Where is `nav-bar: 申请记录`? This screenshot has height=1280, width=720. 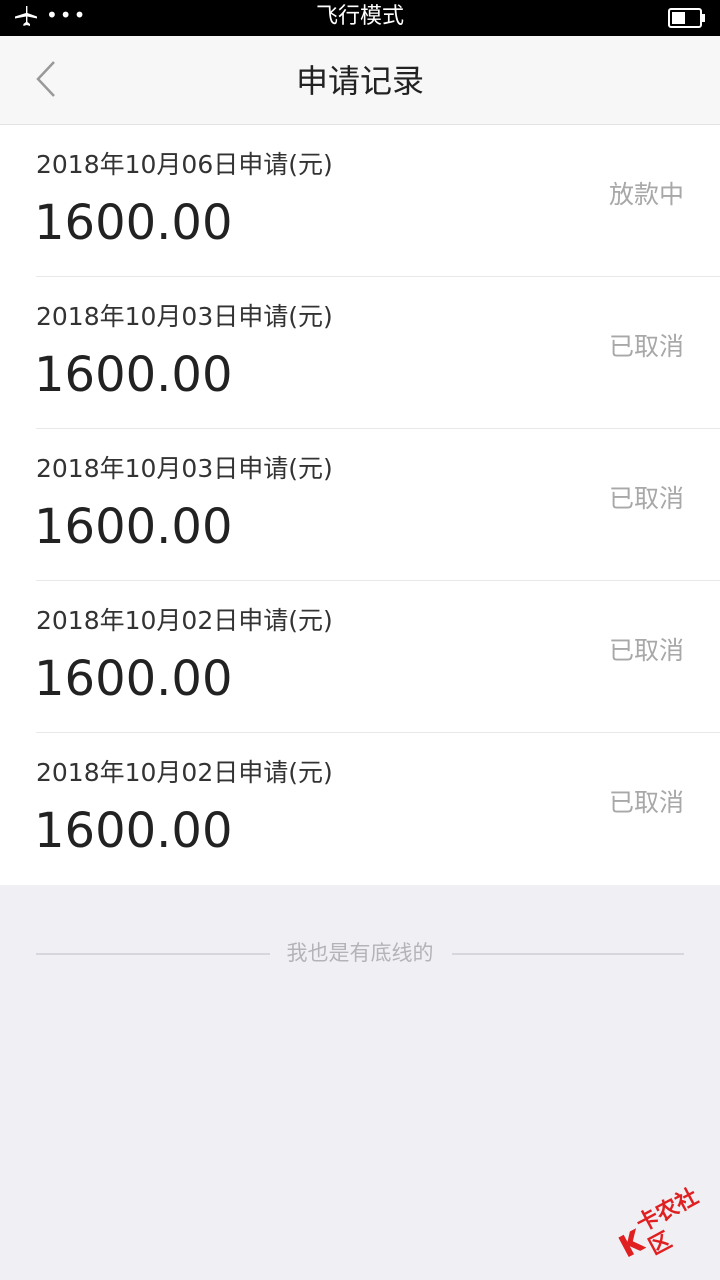 nav-bar: 申请记录 is located at coordinates (360, 80).